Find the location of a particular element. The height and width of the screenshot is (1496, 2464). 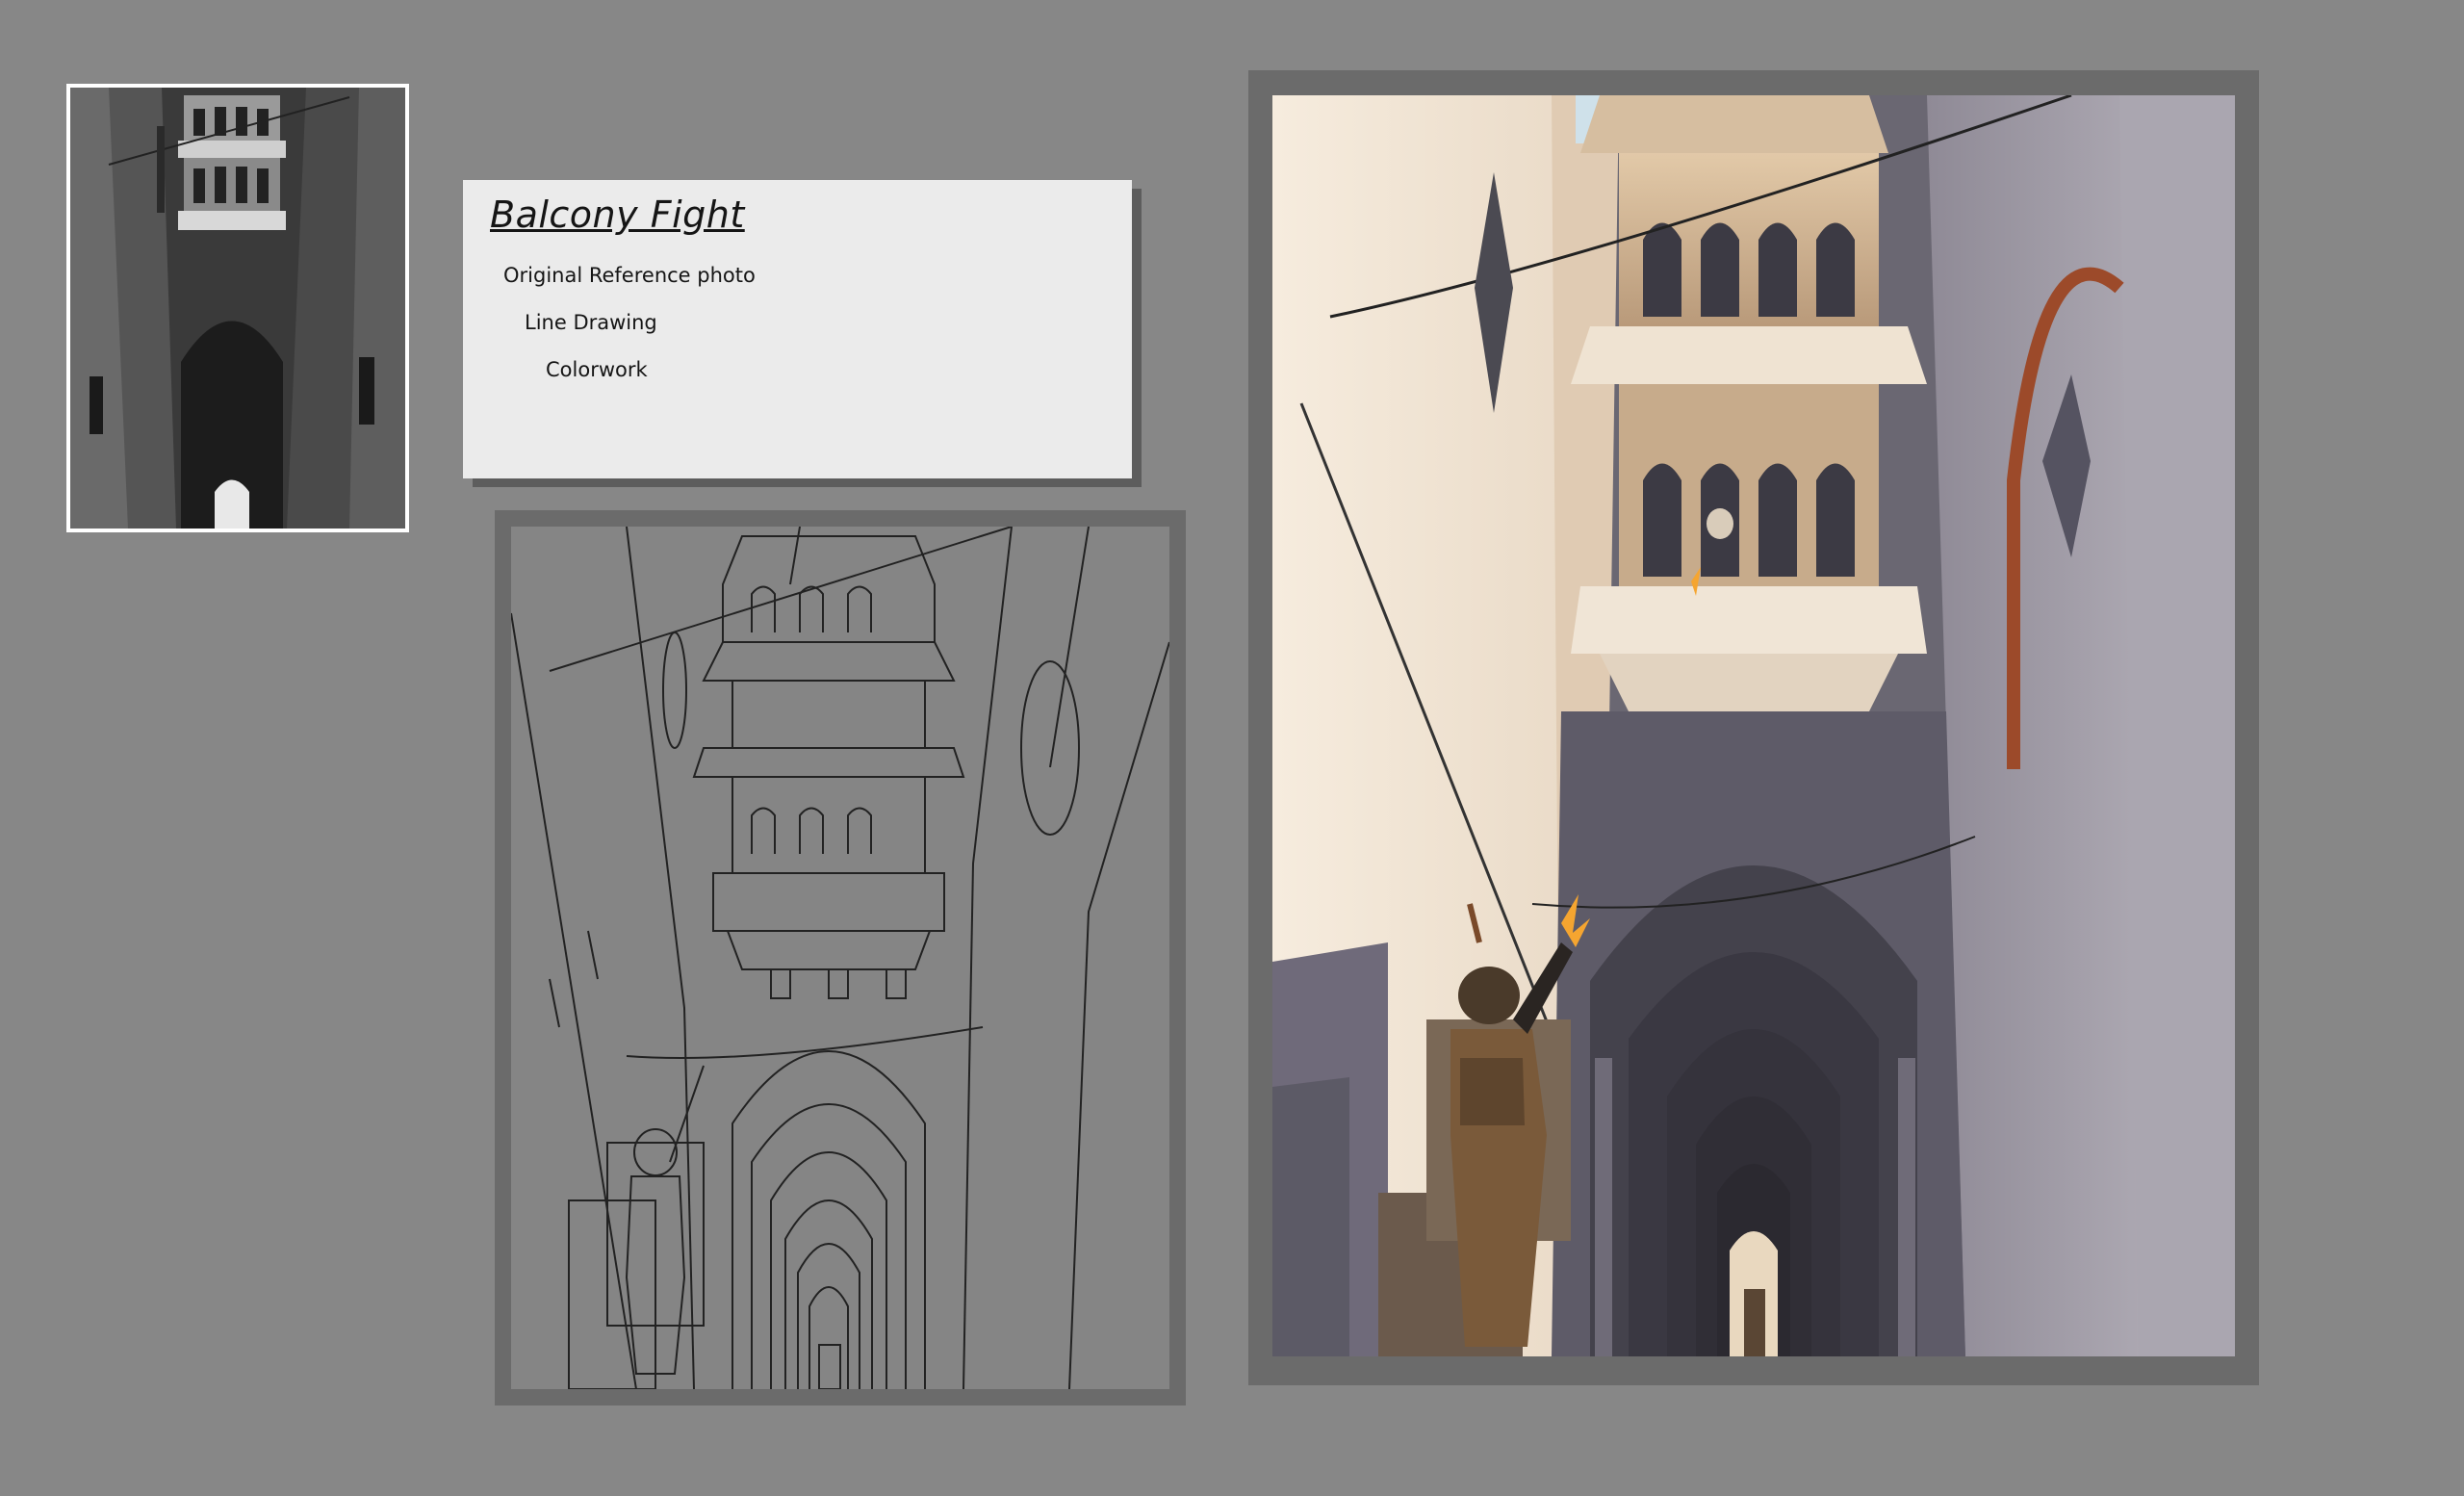

card-title: Balcony Fight is located at coordinates (617, 214).